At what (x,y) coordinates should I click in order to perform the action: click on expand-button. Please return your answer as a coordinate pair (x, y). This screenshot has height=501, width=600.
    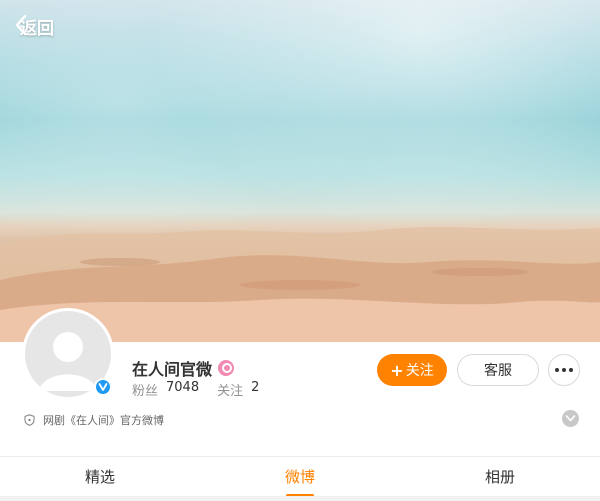
    Looking at the image, I should click on (570, 418).